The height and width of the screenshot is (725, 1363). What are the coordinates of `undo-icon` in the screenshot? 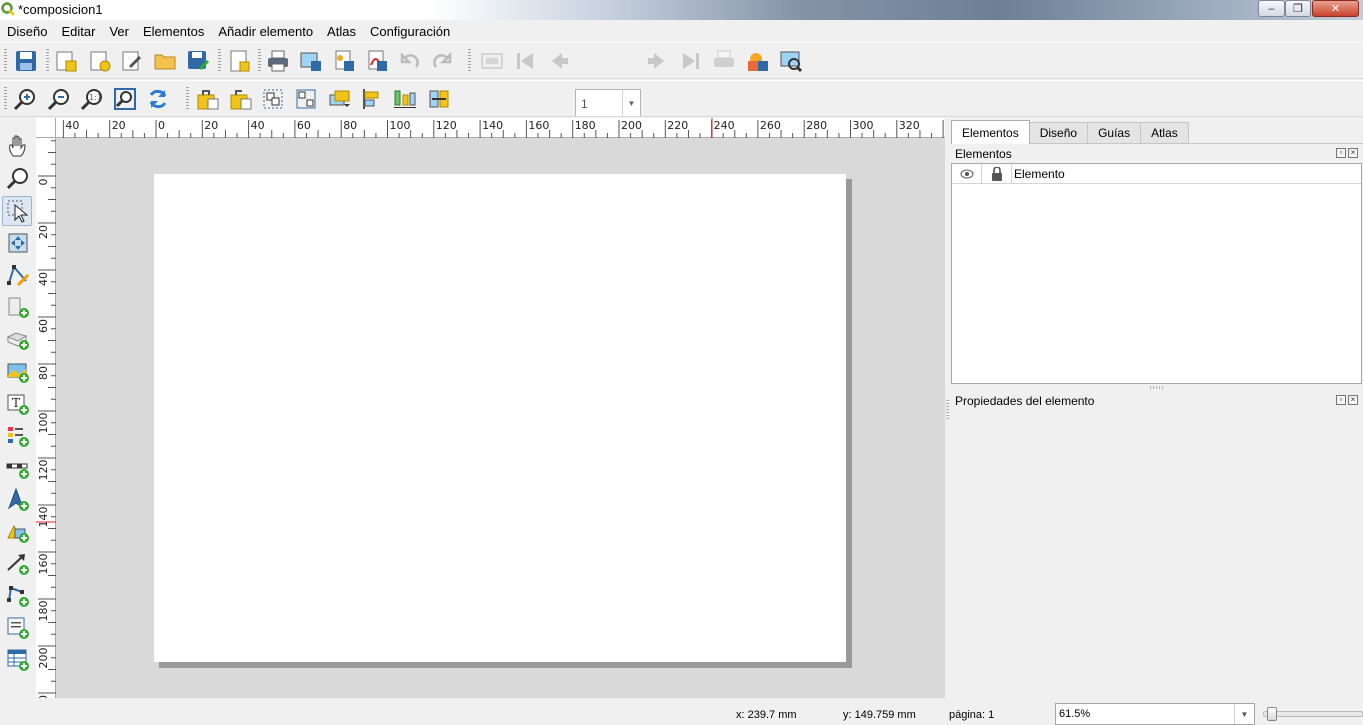 It's located at (410, 61).